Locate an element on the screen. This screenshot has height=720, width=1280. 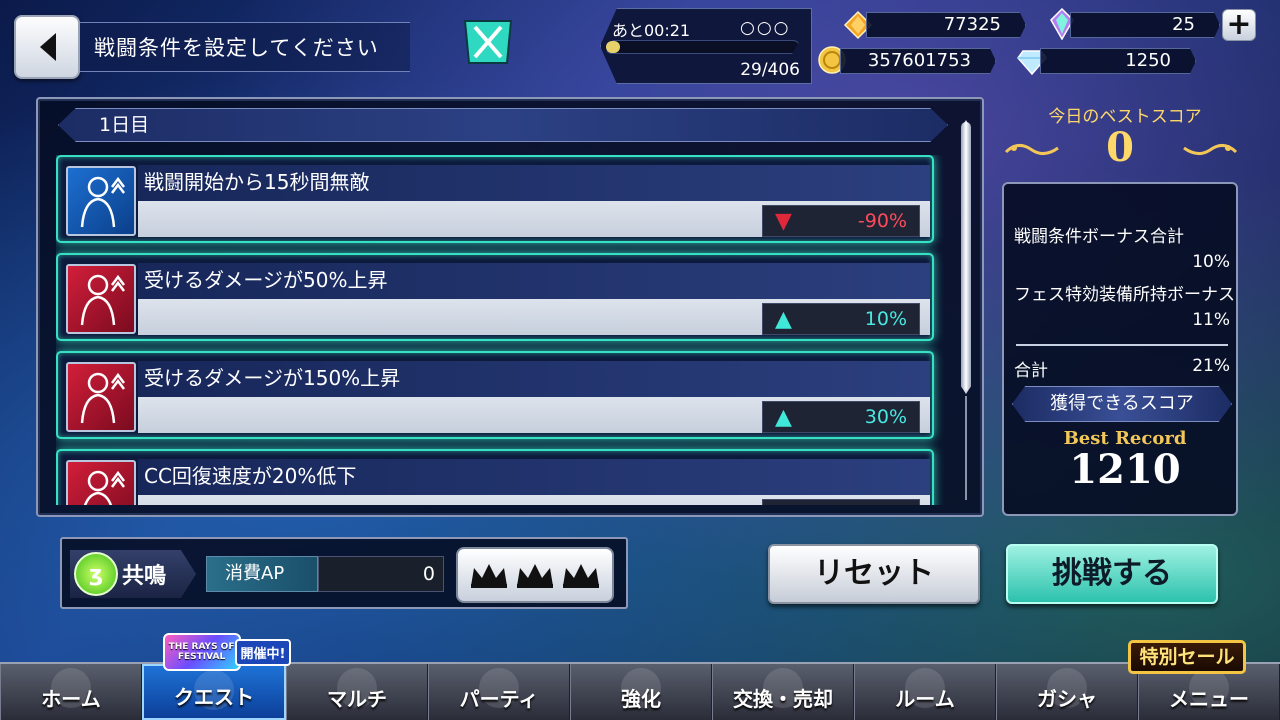
nav-item-enhance: 強化 is located at coordinates (641, 692).